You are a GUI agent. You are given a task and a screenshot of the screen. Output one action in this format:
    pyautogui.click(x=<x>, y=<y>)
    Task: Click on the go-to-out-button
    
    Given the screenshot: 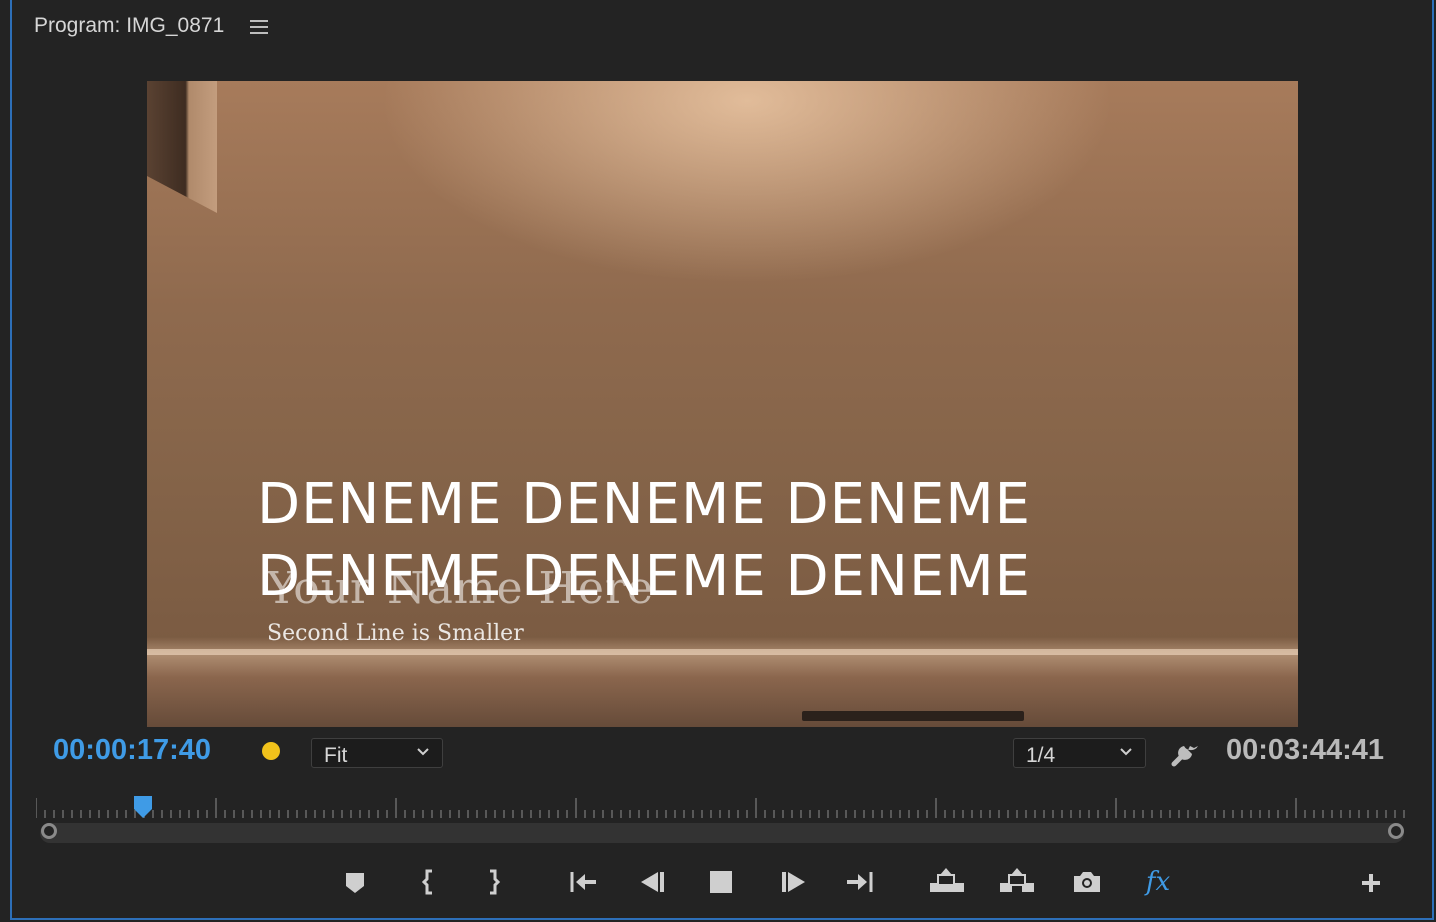 What is the action you would take?
    pyautogui.click(x=860, y=882)
    